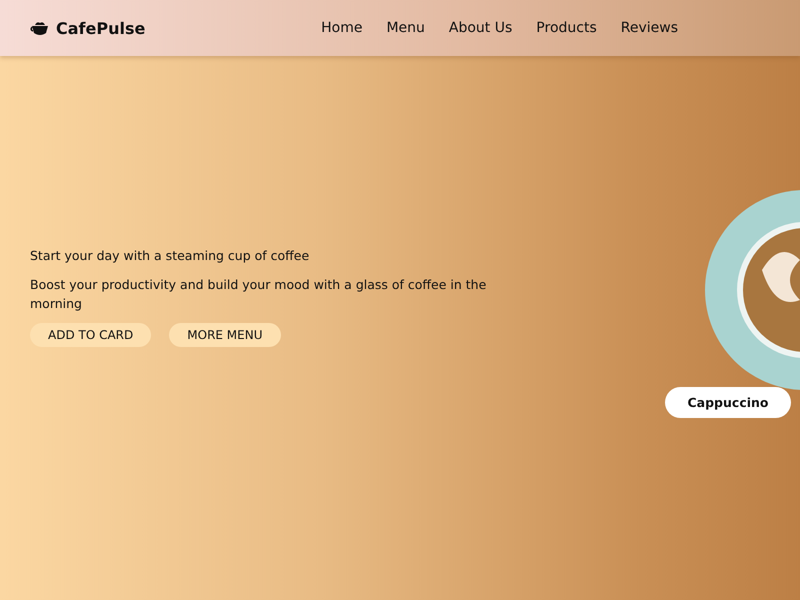 This screenshot has width=800, height=600. I want to click on hero-button: MORE MENU, so click(224, 335).